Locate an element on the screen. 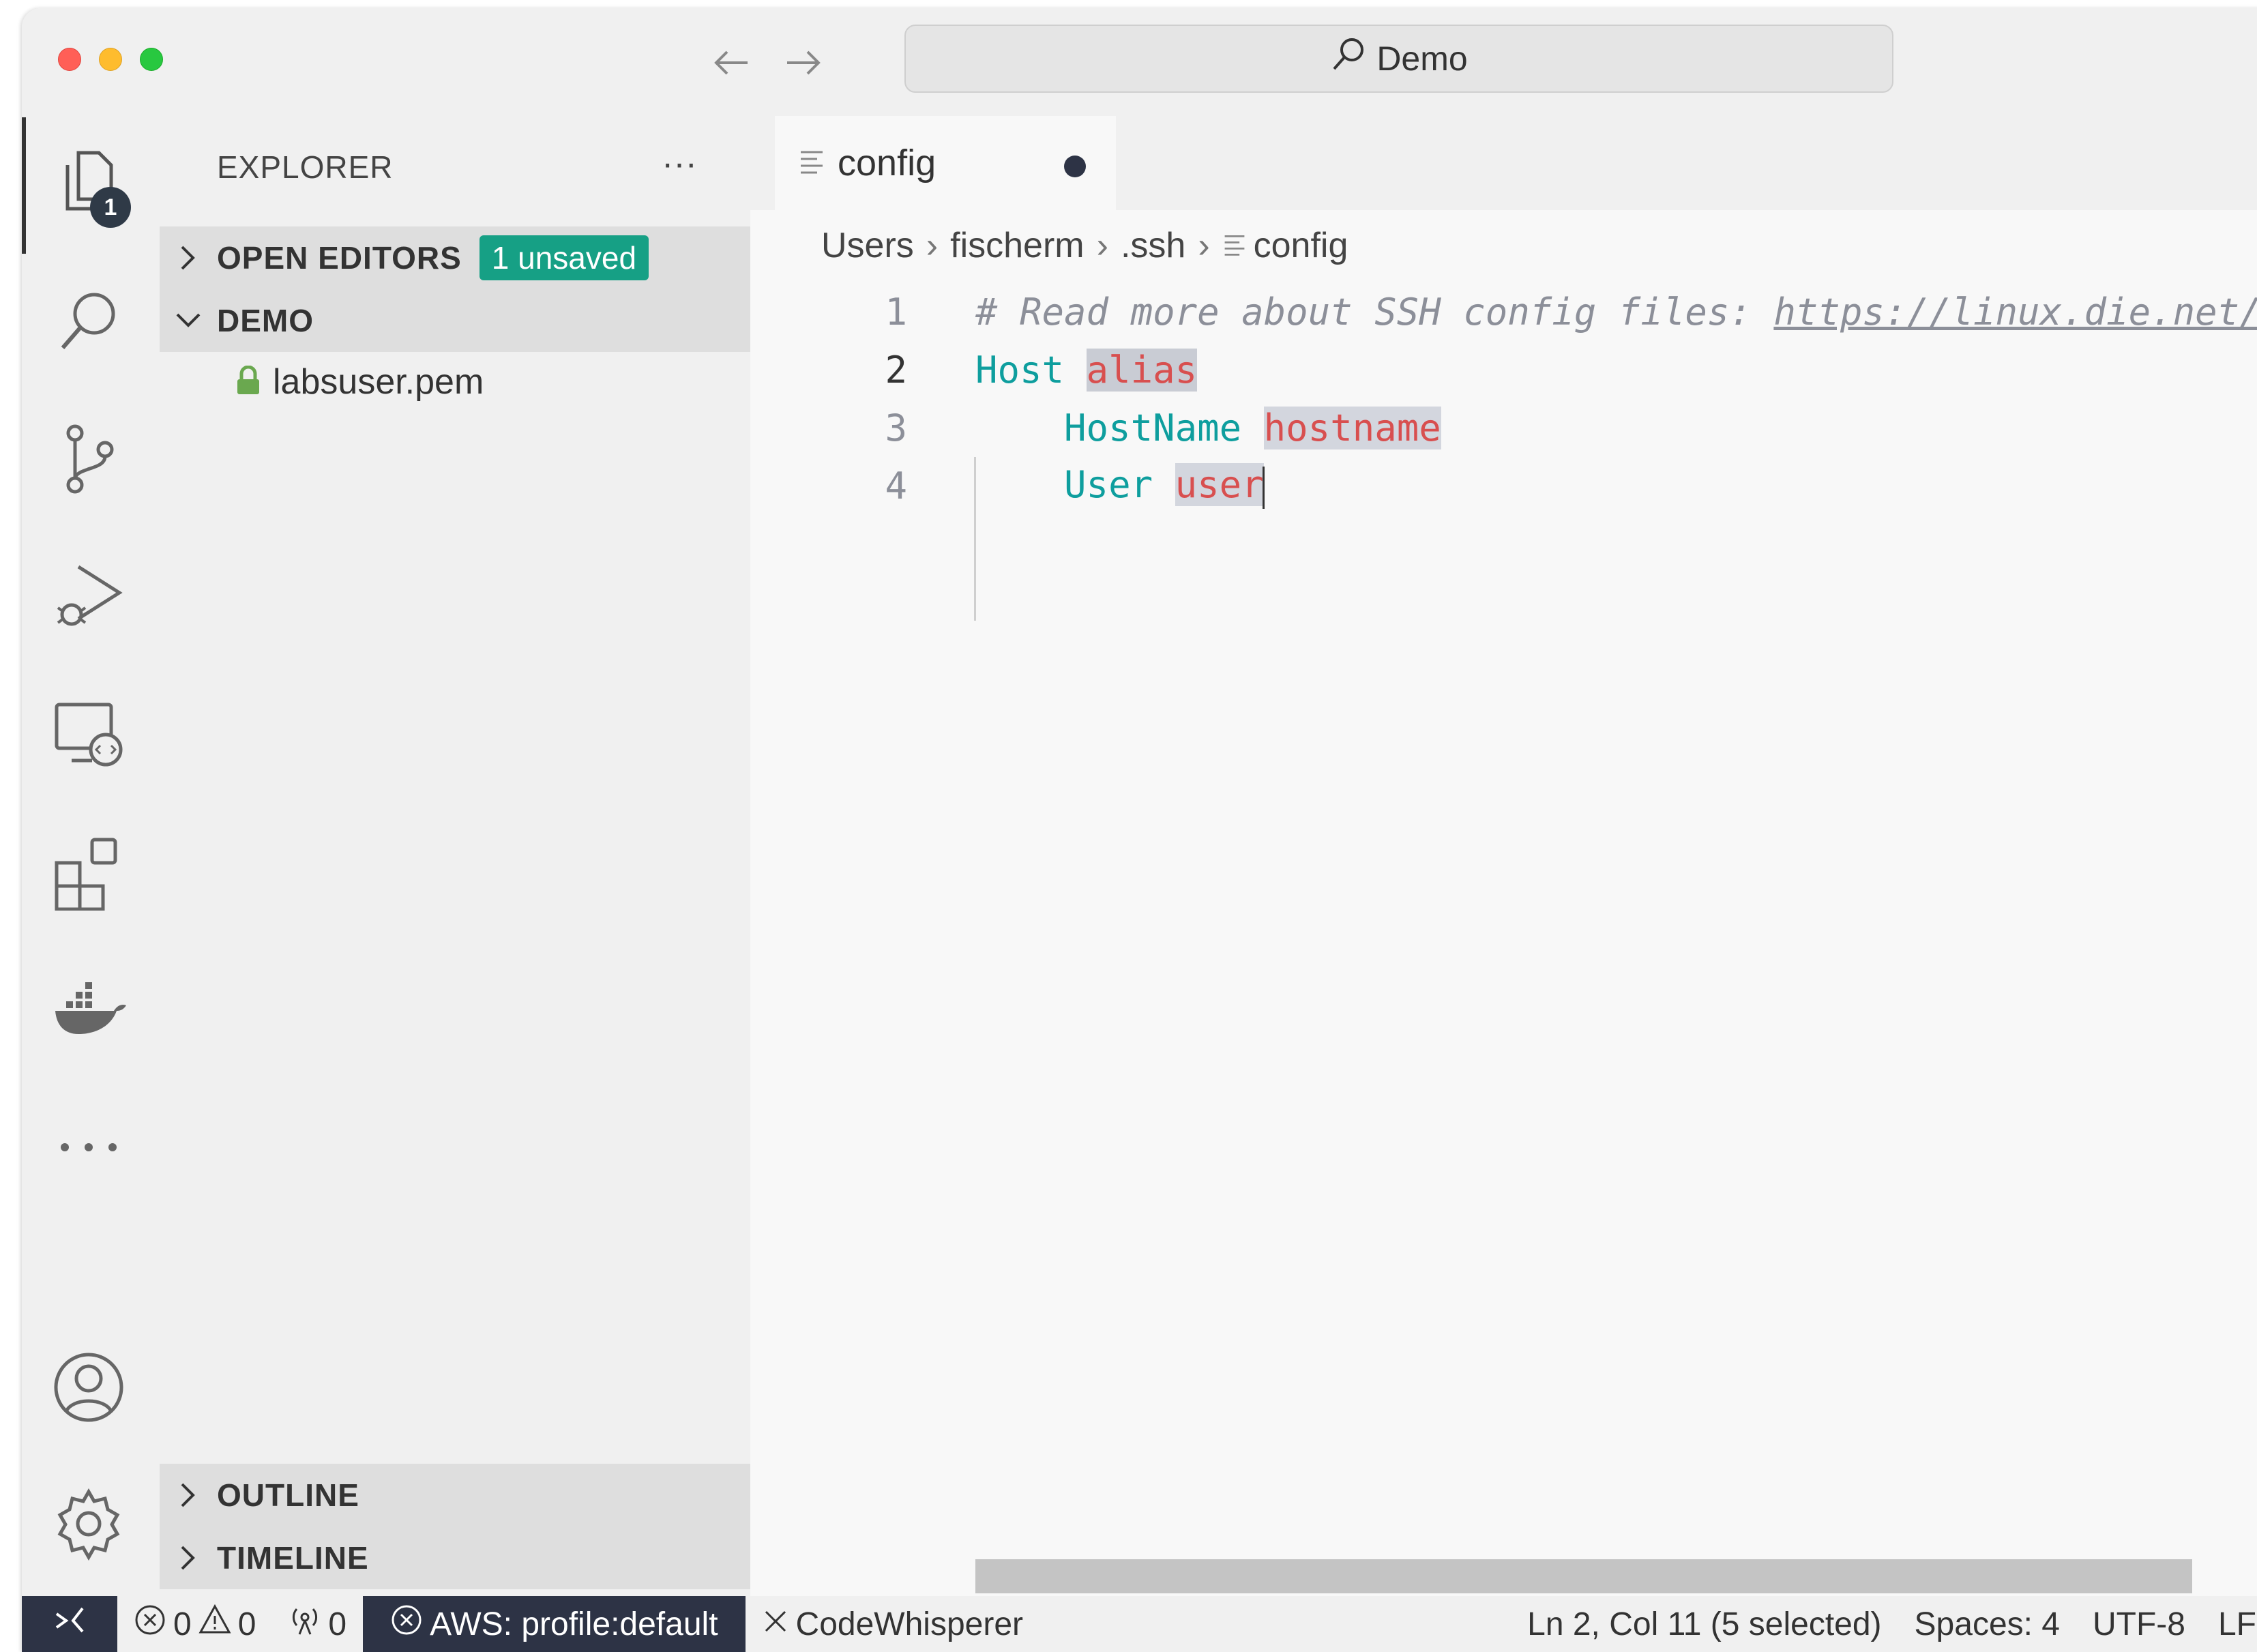 This screenshot has height=1652, width=2257. settings-gear-icon is located at coordinates (89, 1524).